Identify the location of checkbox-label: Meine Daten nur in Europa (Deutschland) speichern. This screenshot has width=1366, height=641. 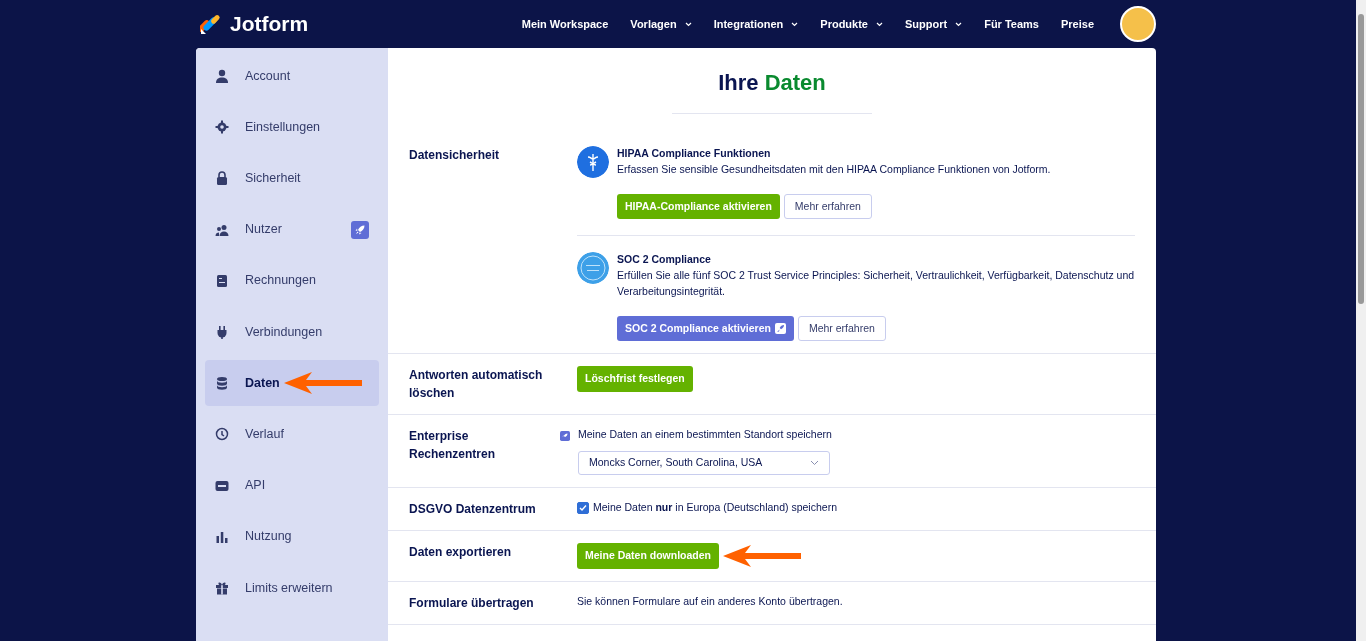
(715, 507).